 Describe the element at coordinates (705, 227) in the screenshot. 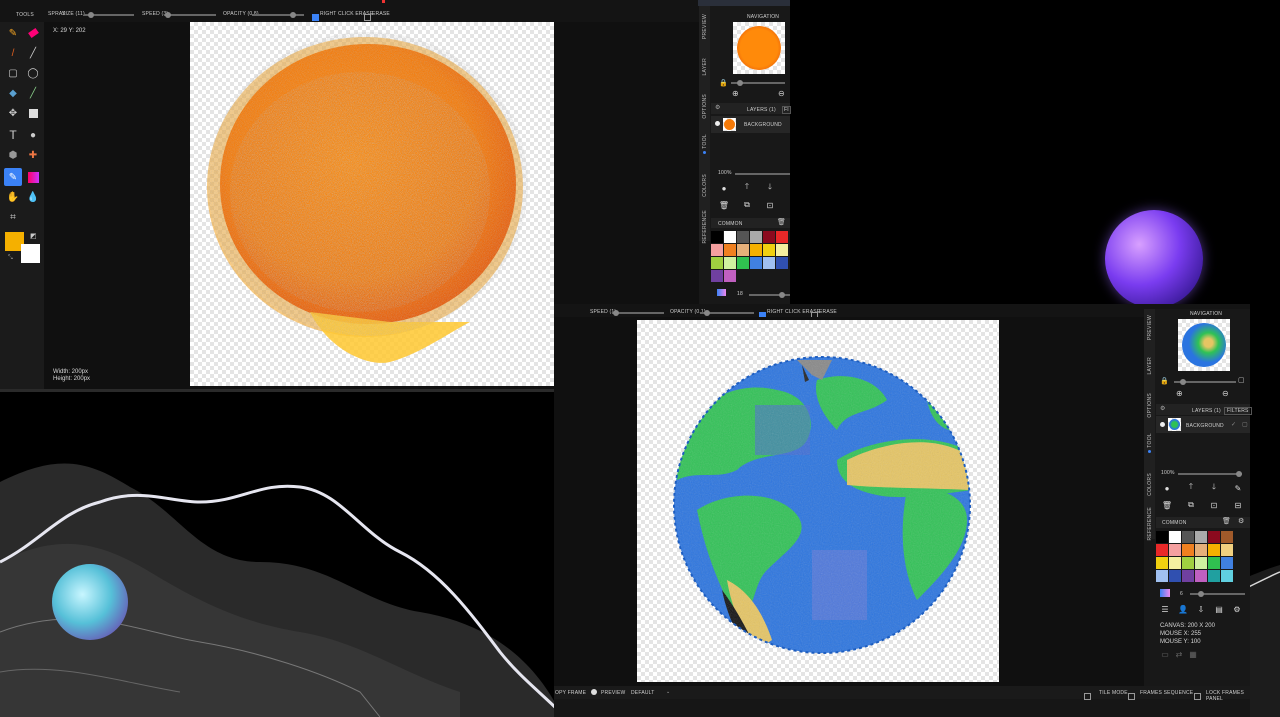

I see `tab-reference: REFERENCE` at that location.